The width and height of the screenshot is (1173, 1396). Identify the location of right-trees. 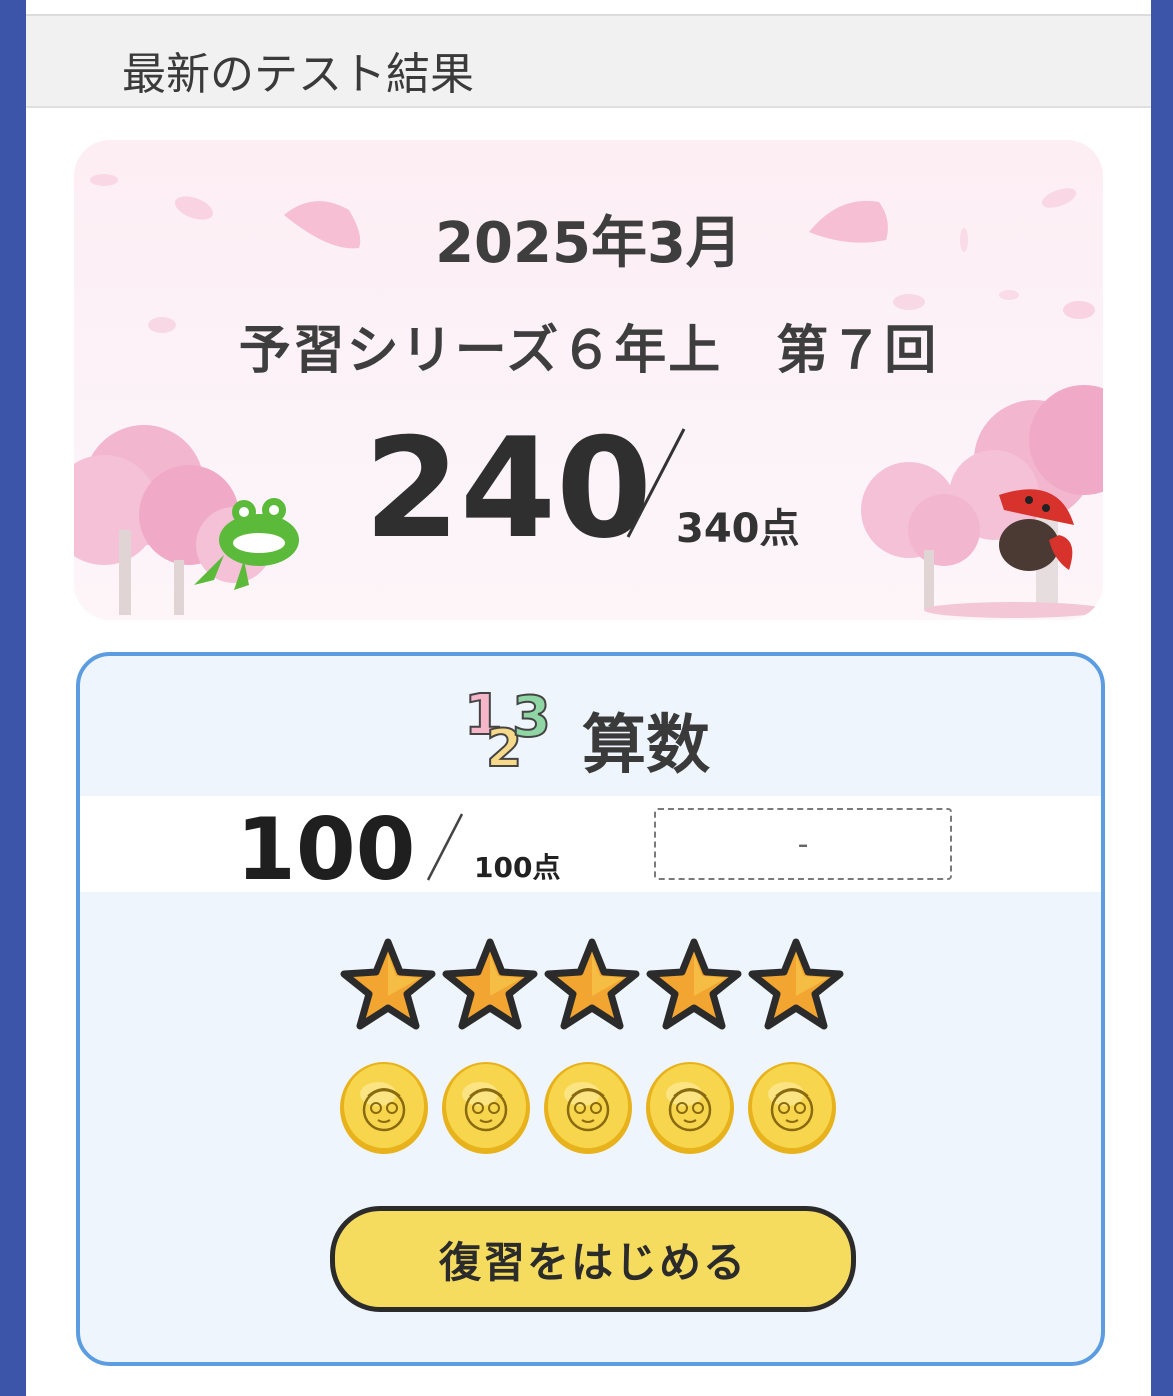
(982, 501).